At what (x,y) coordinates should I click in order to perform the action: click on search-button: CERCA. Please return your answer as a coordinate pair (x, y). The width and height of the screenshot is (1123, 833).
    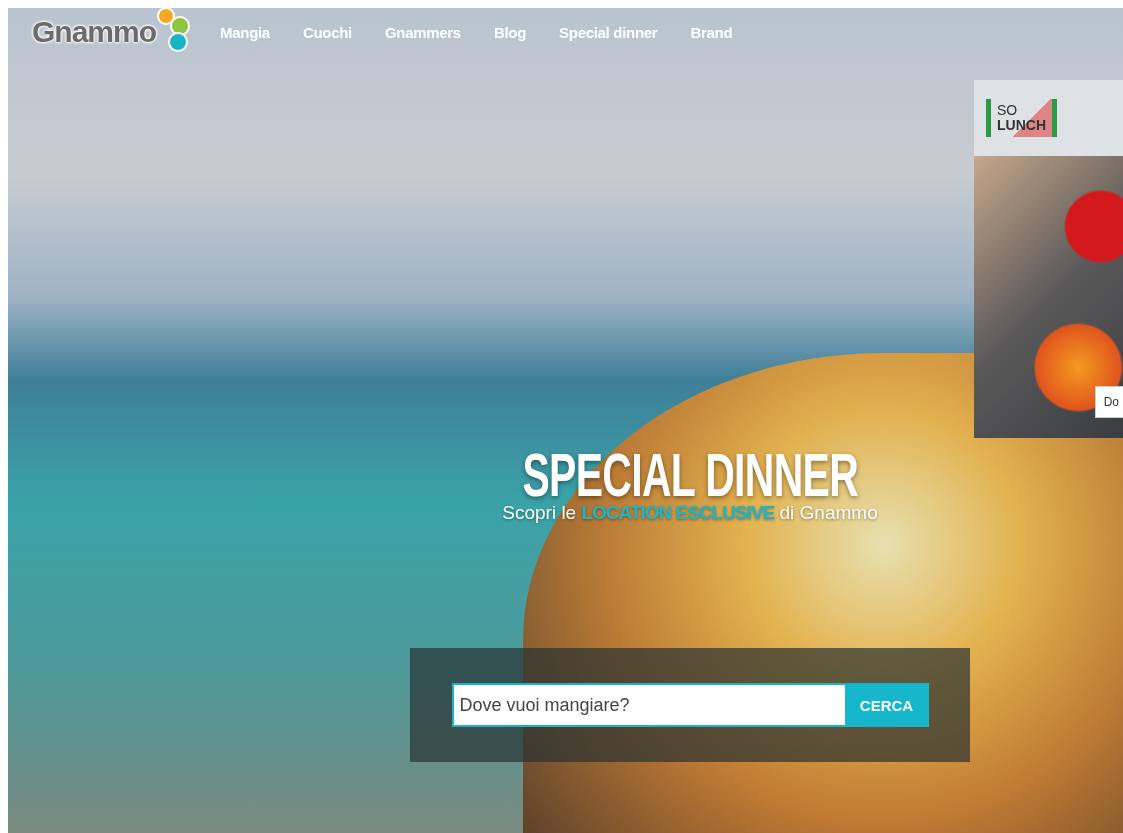
    Looking at the image, I should click on (886, 705).